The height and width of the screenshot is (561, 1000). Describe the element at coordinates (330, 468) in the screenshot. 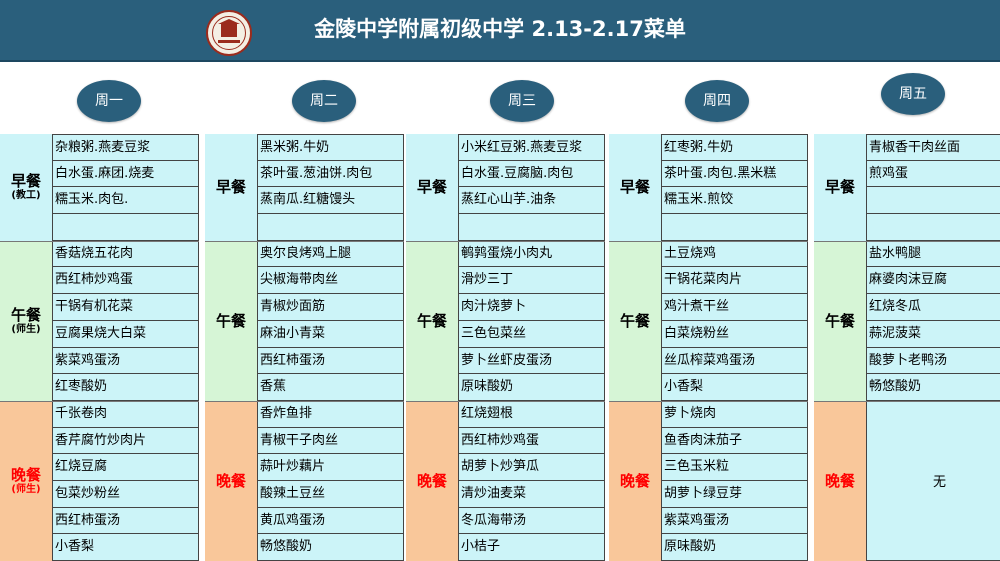

I see `dish-cell: 蒜叶炒藕片` at that location.